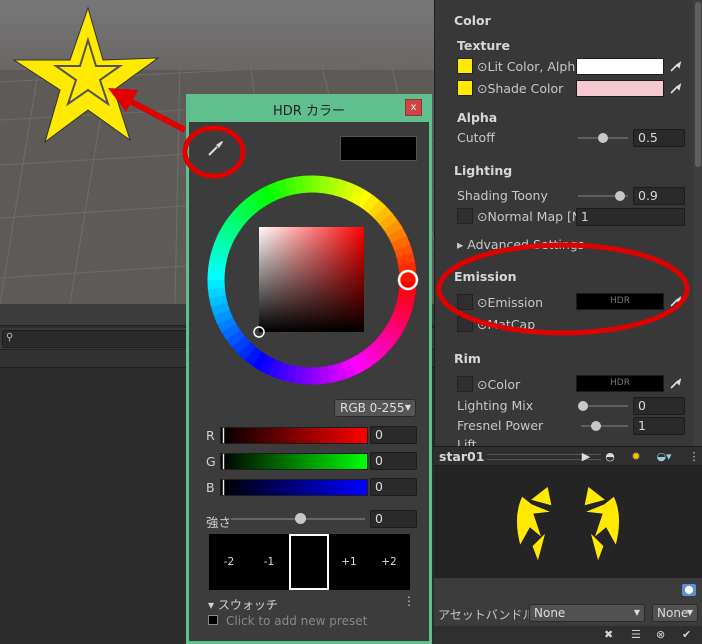  Describe the element at coordinates (483, 170) in the screenshot. I see `lighting-header: Lighting` at that location.